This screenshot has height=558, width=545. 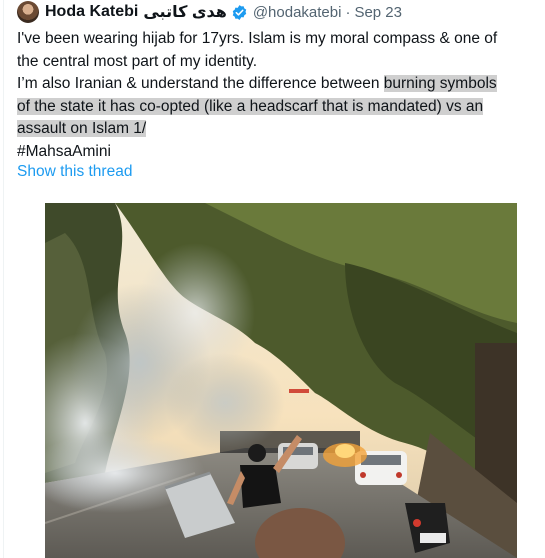 What do you see at coordinates (91, 12) in the screenshot?
I see `author-name: Hoda Katebi` at bounding box center [91, 12].